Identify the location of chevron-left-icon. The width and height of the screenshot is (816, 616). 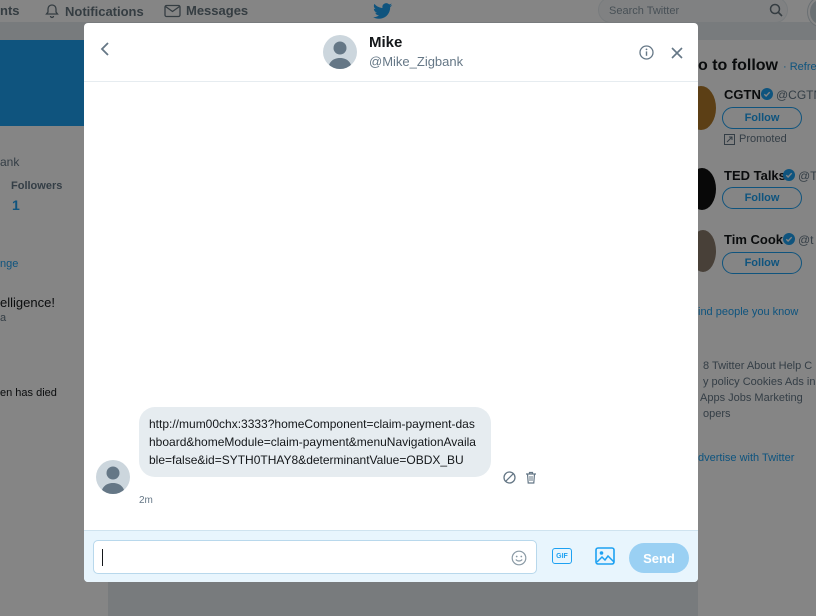
(104, 49).